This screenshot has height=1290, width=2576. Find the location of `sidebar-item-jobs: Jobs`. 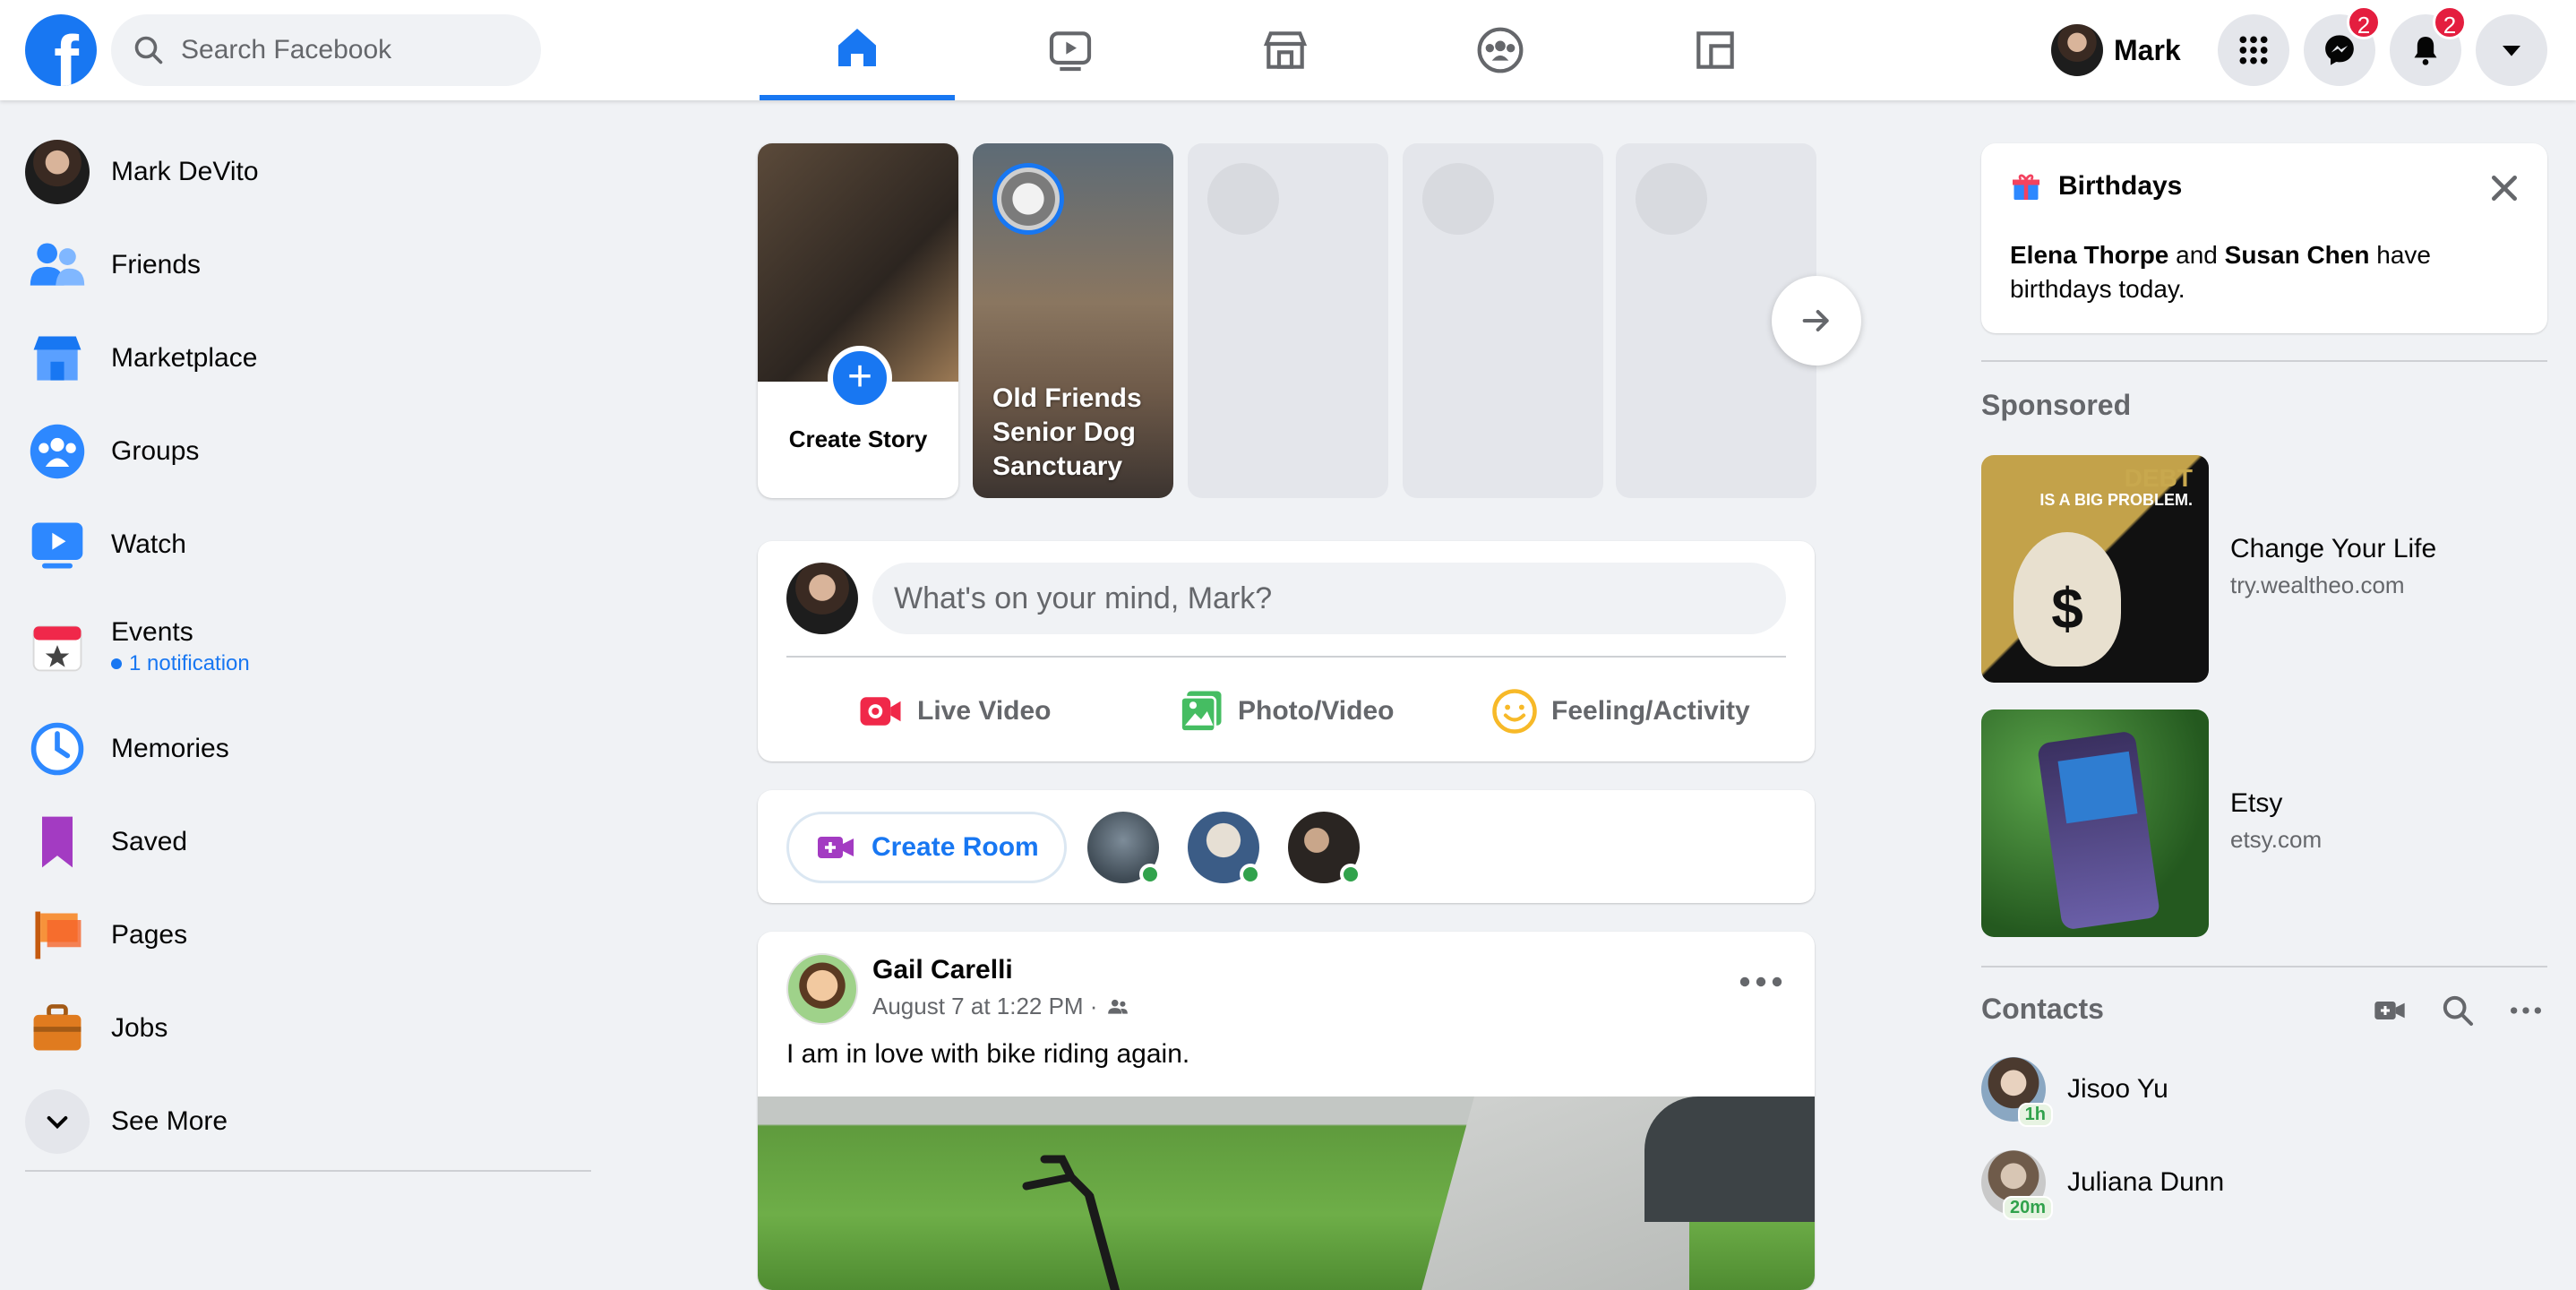

sidebar-item-jobs: Jobs is located at coordinates (308, 1028).